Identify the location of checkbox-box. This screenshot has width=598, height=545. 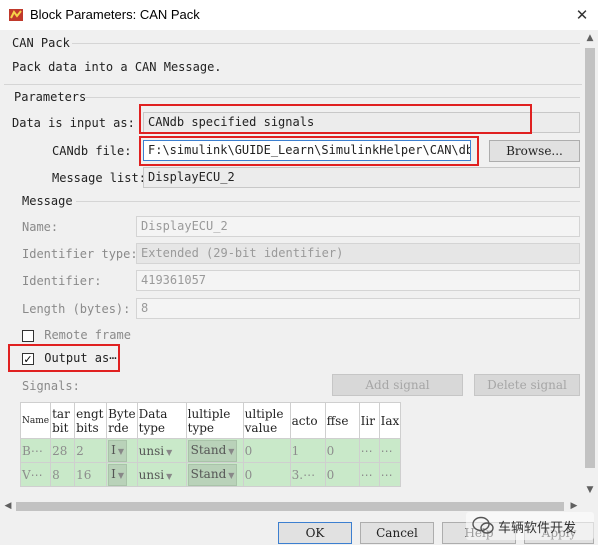
(28, 335).